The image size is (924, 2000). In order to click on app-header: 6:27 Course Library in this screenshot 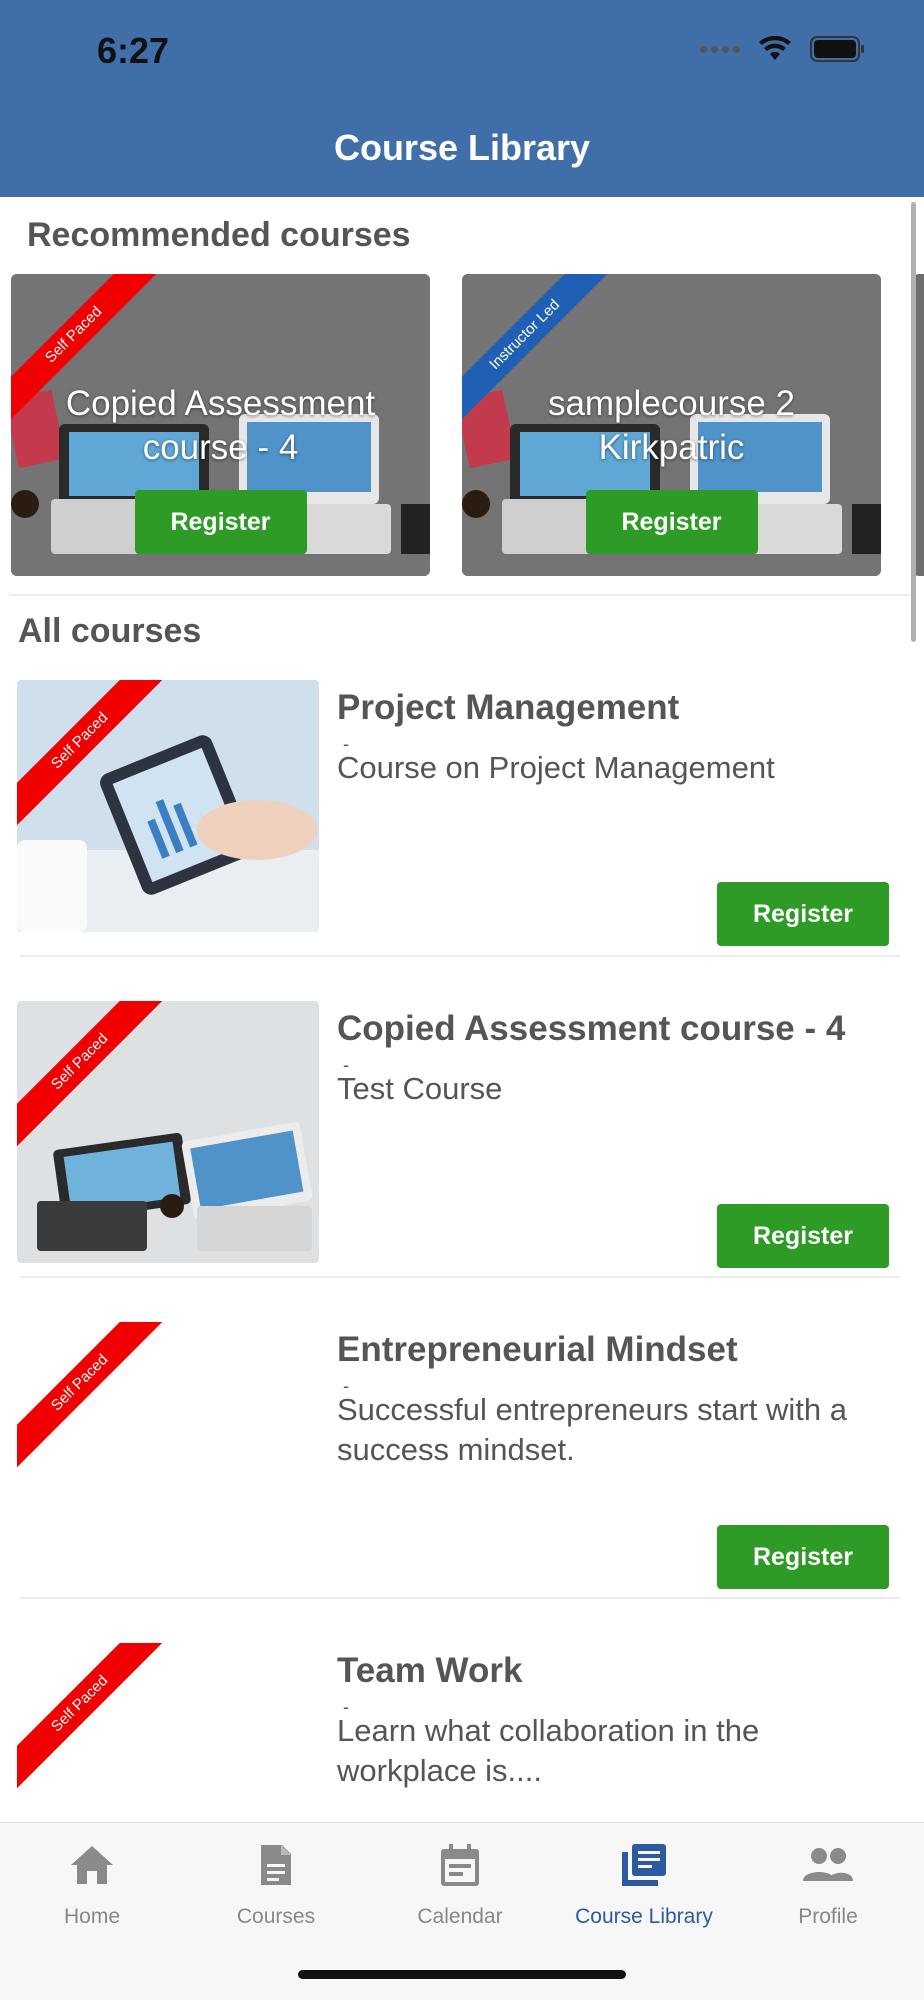, I will do `click(462, 98)`.